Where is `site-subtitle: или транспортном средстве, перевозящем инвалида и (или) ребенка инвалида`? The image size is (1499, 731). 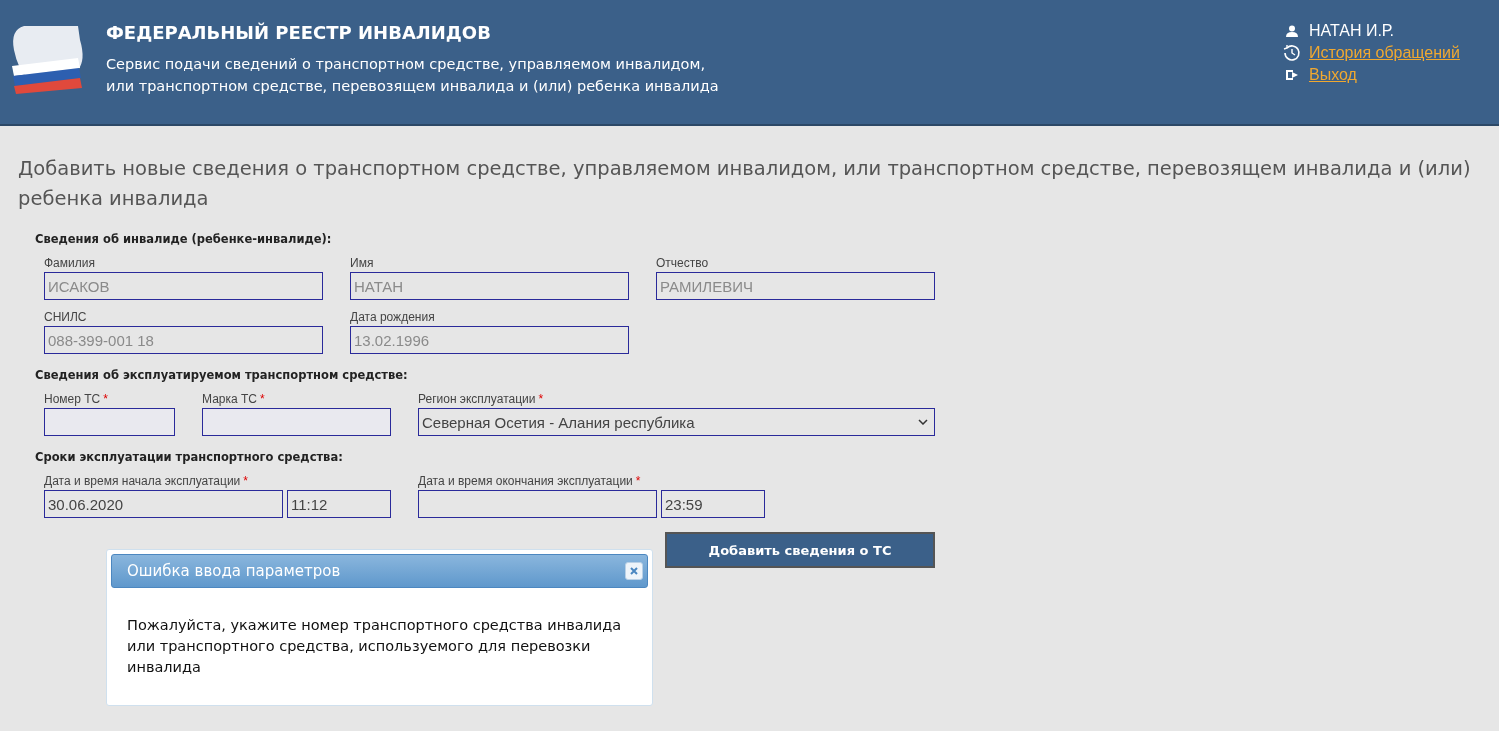
site-subtitle: или транспортном средстве, перевозящем инвалида и (или) ребенка инвалида is located at coordinates (412, 86).